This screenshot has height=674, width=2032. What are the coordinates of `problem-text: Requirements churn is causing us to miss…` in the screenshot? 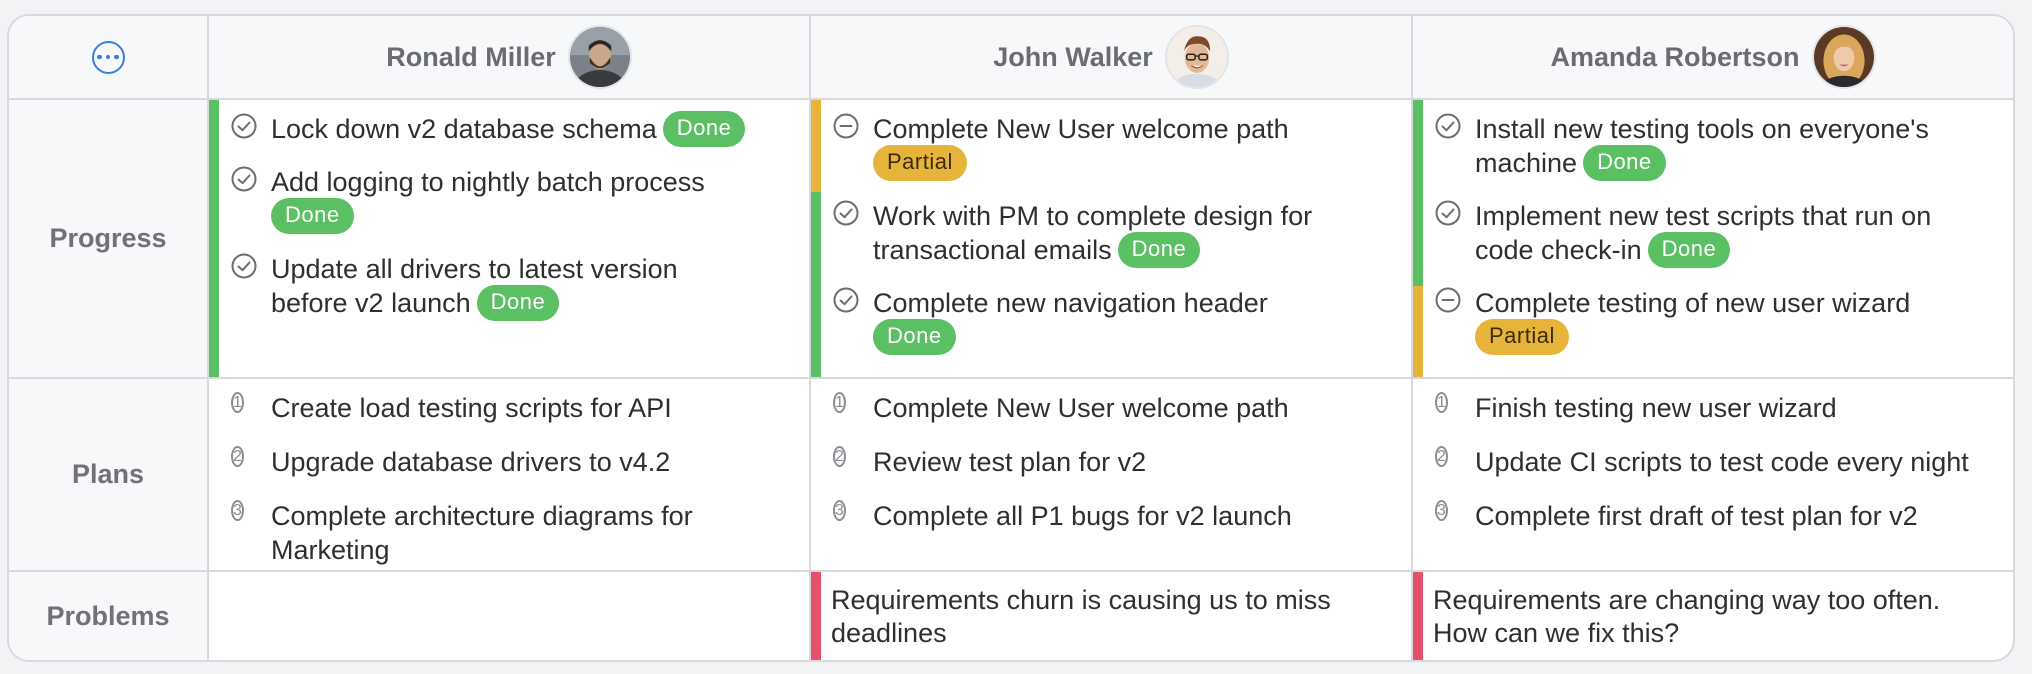 It's located at (1081, 616).